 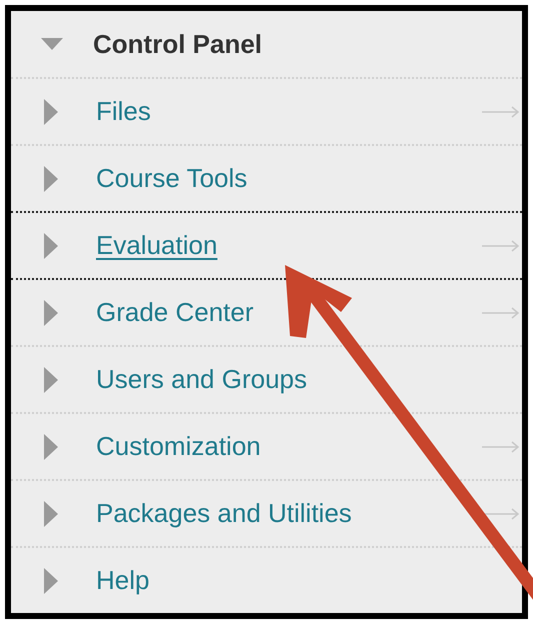 What do you see at coordinates (201, 379) in the screenshot?
I see `menu-link: Users and Groups` at bounding box center [201, 379].